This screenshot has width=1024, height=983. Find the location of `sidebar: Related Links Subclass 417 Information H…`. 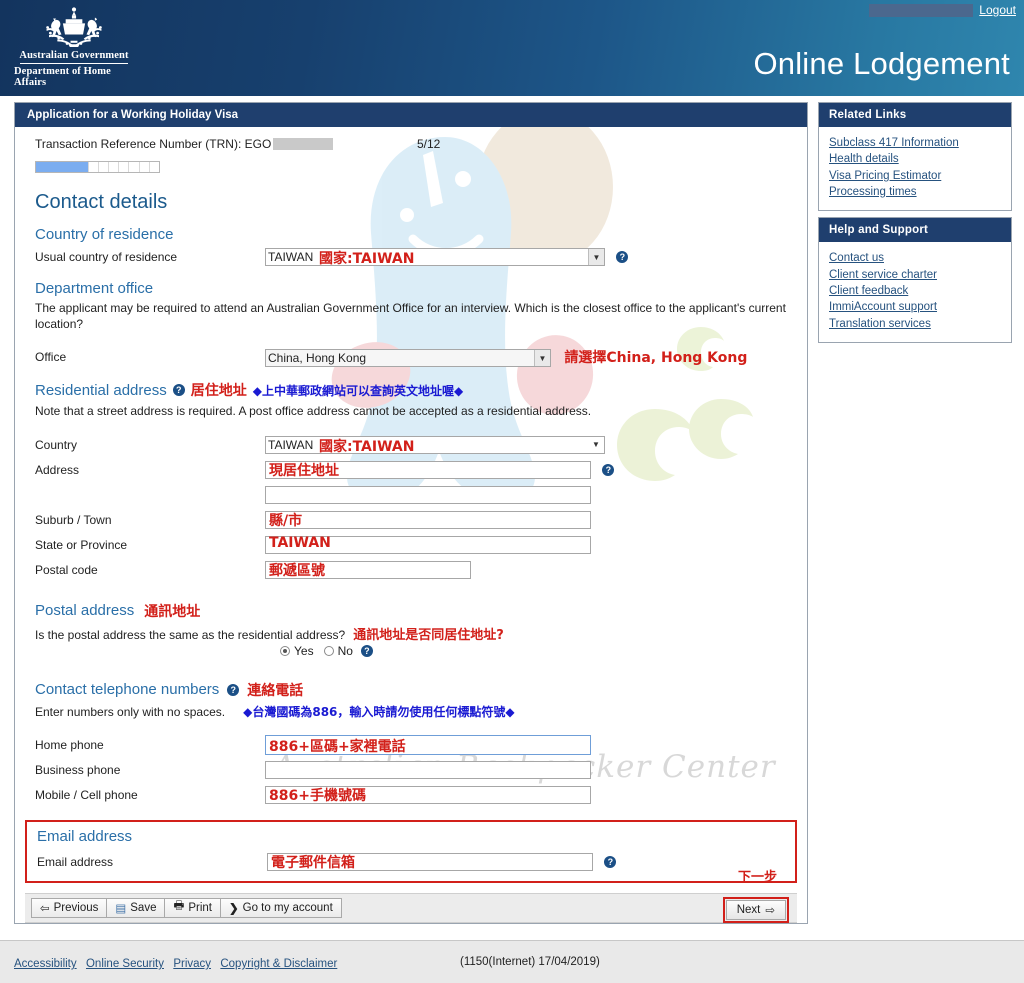

sidebar: Related Links Subclass 417 Information H… is located at coordinates (915, 222).